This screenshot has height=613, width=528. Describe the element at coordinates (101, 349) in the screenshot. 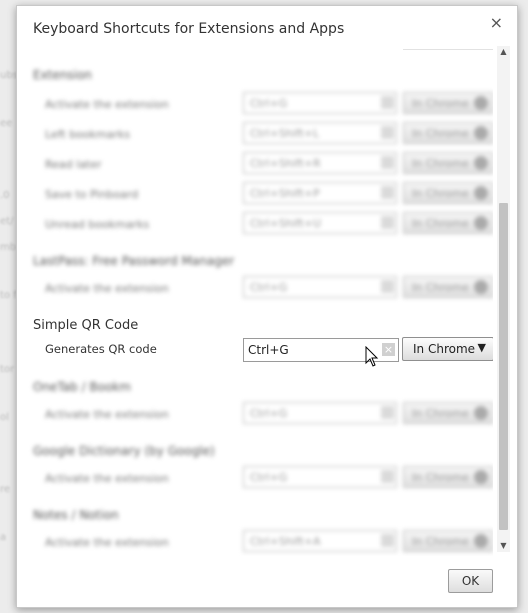

I see `command-label: Generates QR code` at that location.